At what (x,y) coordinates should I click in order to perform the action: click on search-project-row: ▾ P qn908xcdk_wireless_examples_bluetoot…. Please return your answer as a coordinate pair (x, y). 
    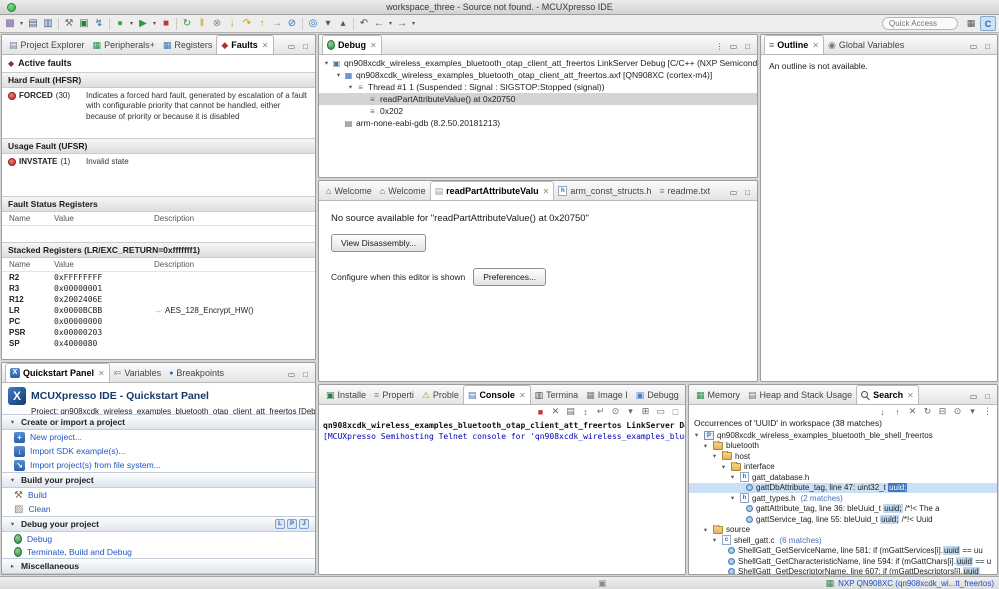
    Looking at the image, I should click on (843, 435).